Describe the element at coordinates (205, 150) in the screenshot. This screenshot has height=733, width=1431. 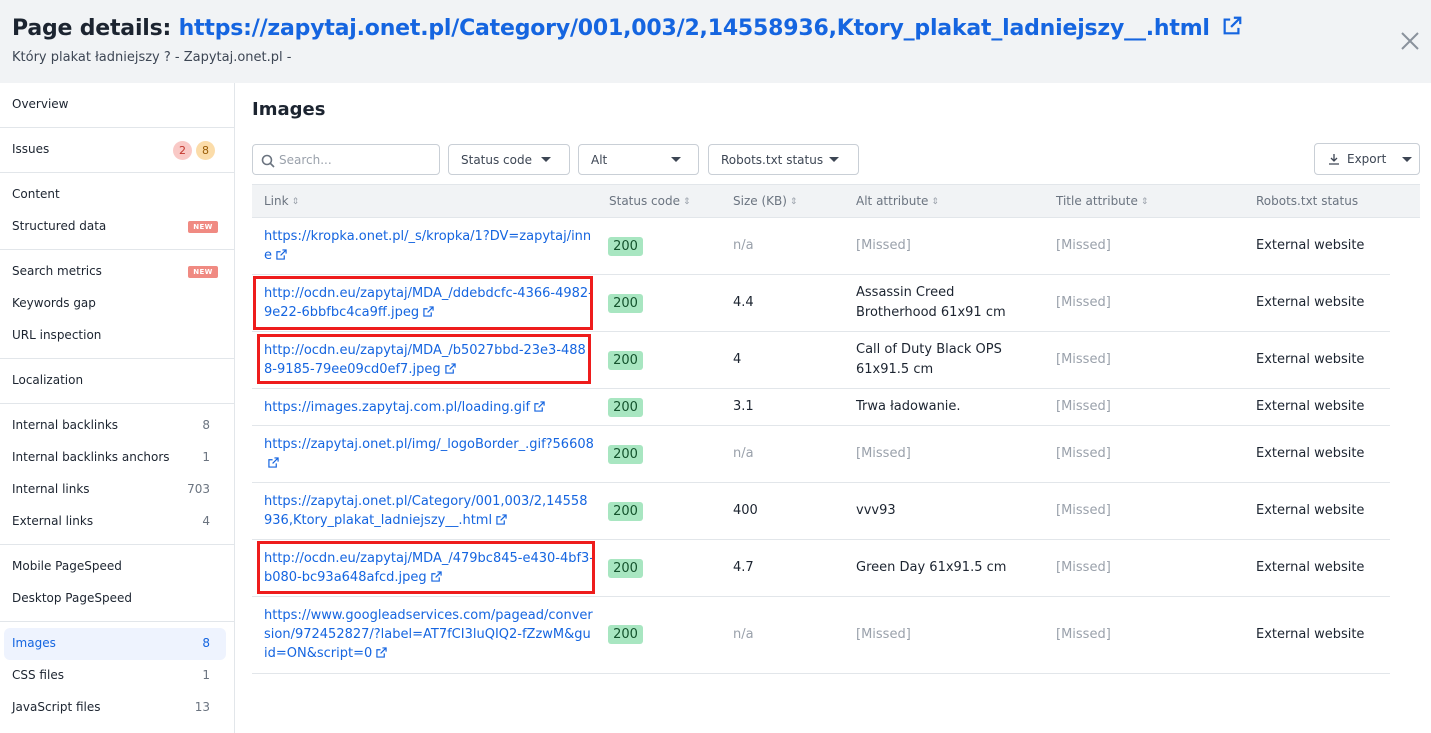
I see `warning-count-badge: 8` at that location.